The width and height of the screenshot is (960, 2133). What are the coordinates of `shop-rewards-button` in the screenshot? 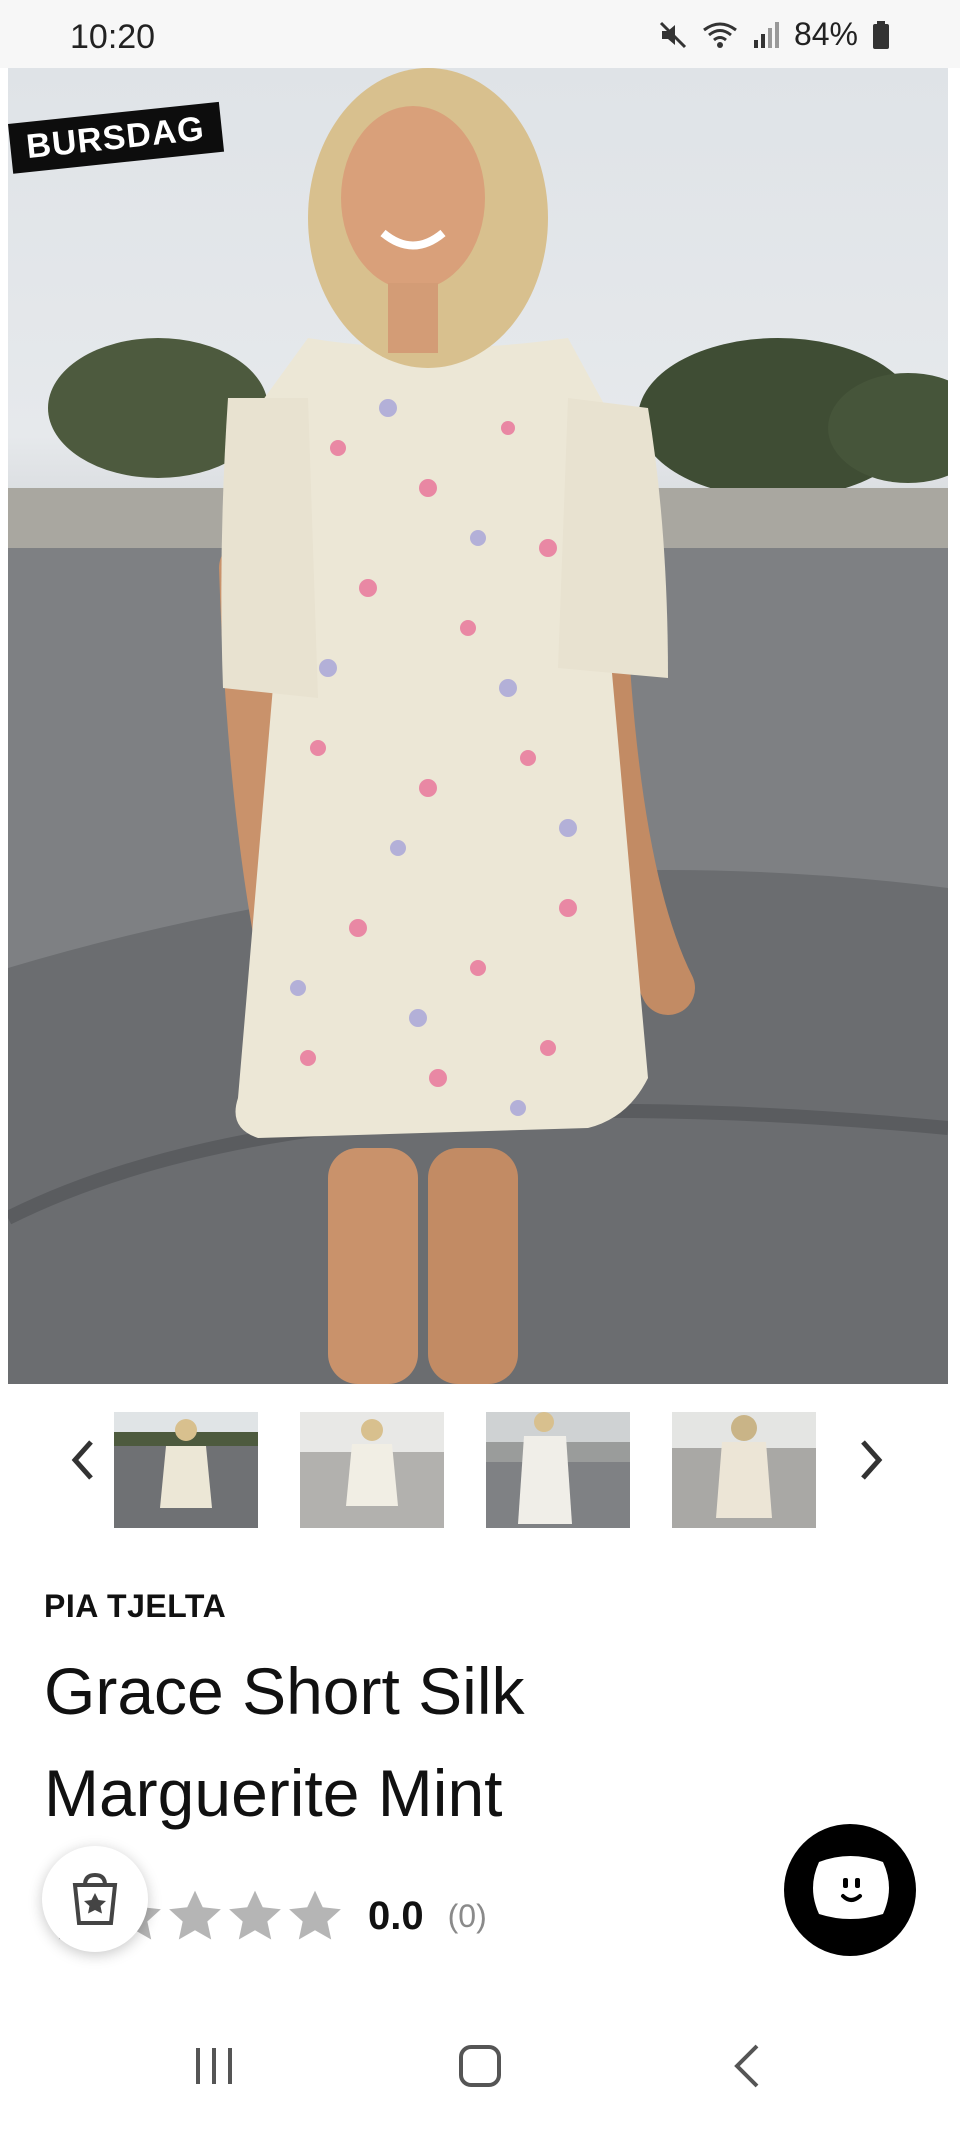 It's located at (95, 1899).